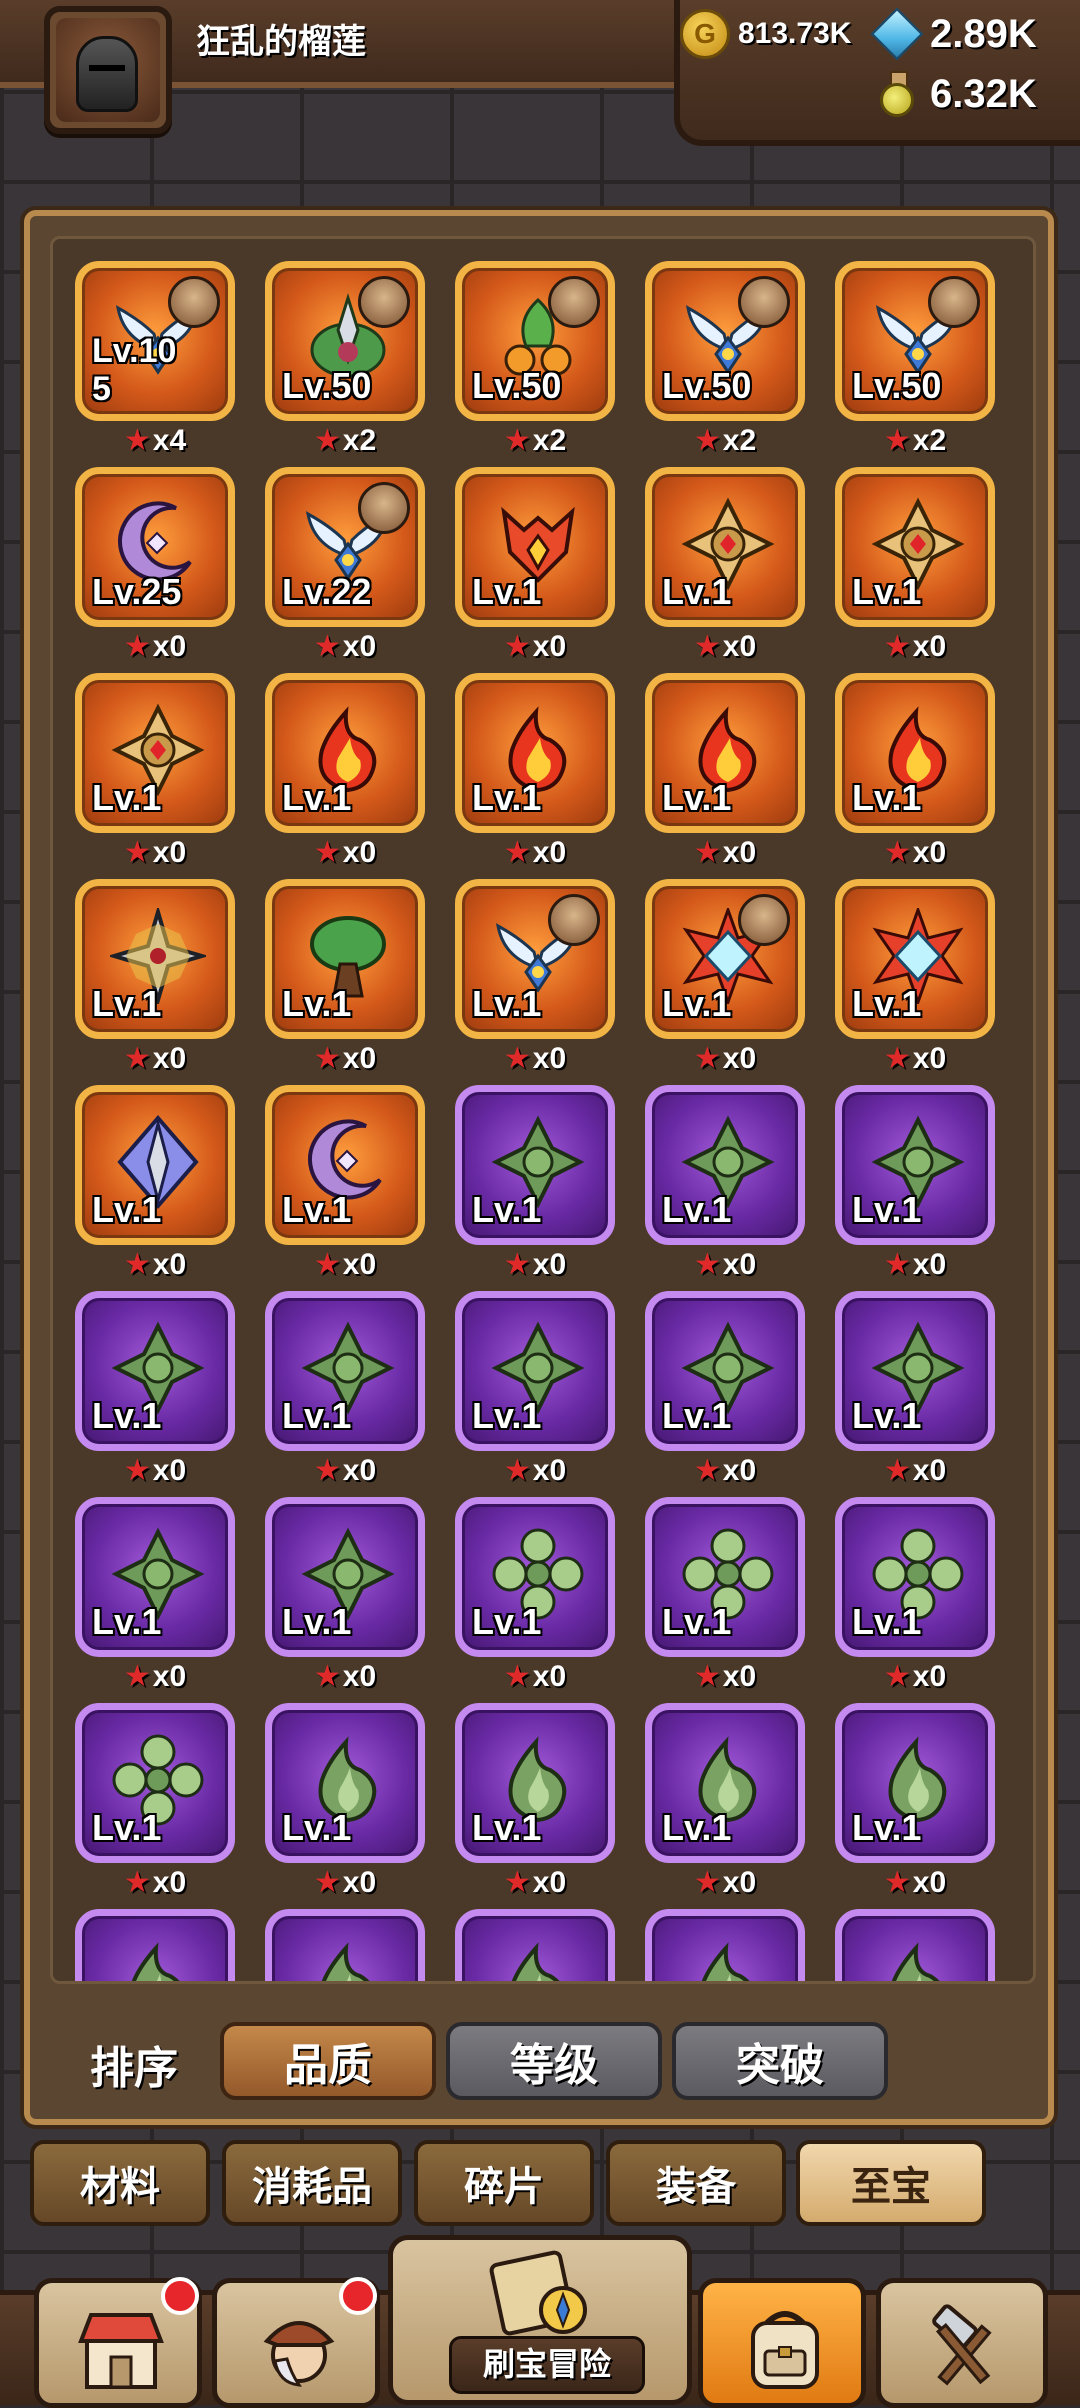 This screenshot has width=1080, height=2408. What do you see at coordinates (954, 94) in the screenshot?
I see `potion-resource: 6.32K` at bounding box center [954, 94].